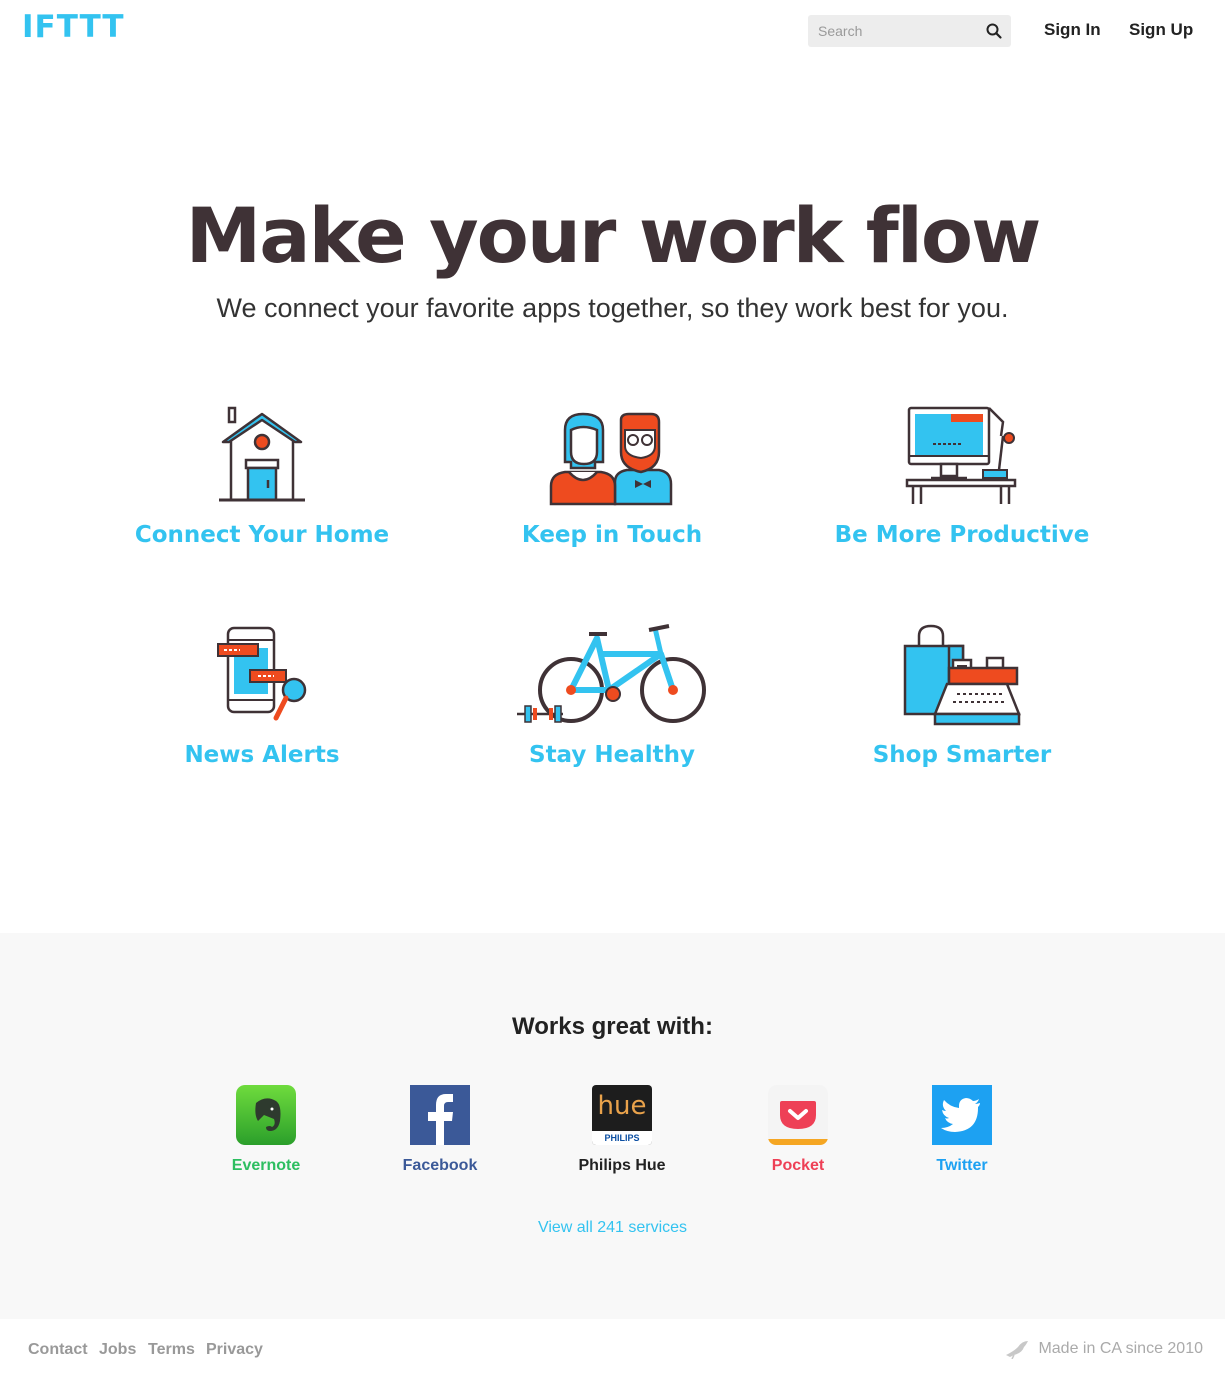  Describe the element at coordinates (262, 755) in the screenshot. I see `category-label: News Alerts` at that location.